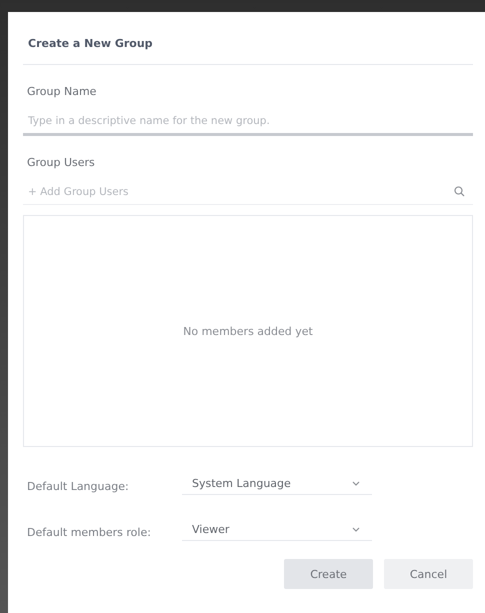  I want to click on field-label: Group Users, so click(61, 162).